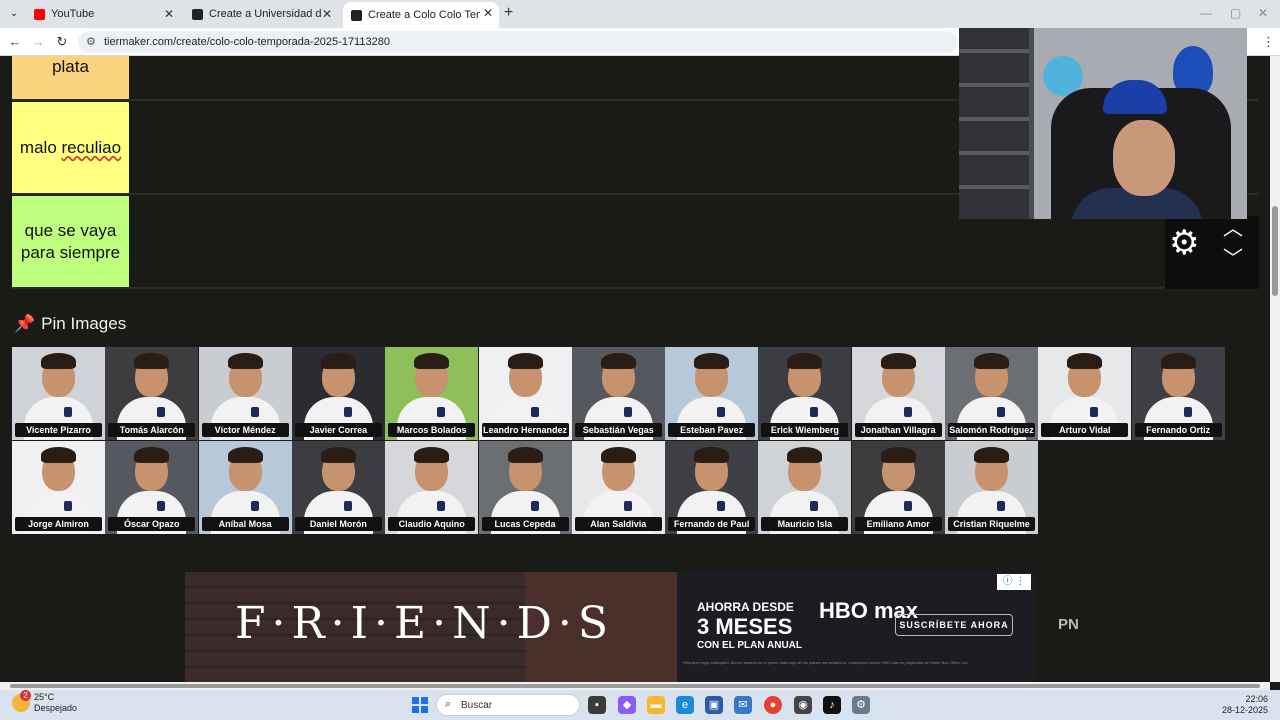 The image size is (1280, 720). What do you see at coordinates (338, 487) in the screenshot?
I see `player-card: Daniel Morón` at bounding box center [338, 487].